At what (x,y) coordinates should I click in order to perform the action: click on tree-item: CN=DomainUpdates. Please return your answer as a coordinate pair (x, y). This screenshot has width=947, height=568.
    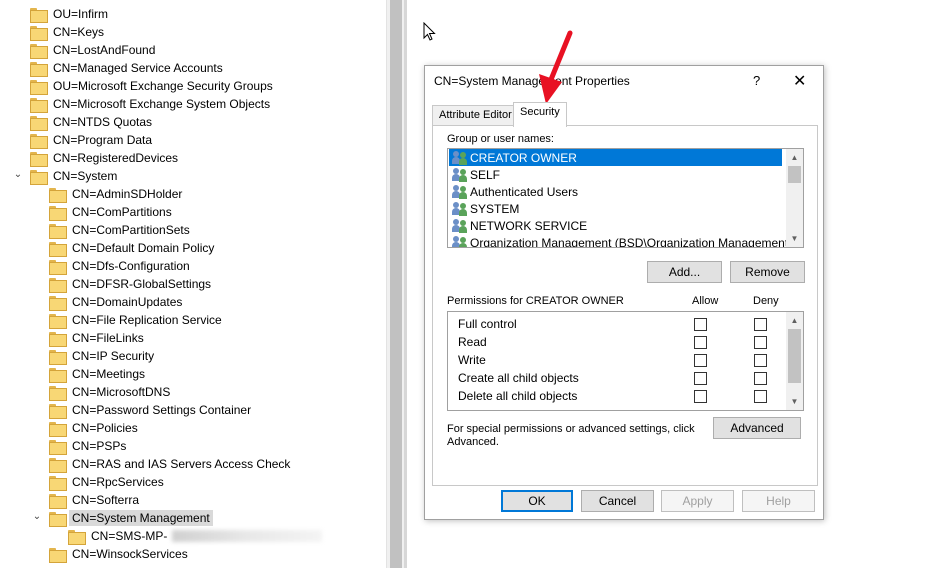
    Looking at the image, I should click on (117, 302).